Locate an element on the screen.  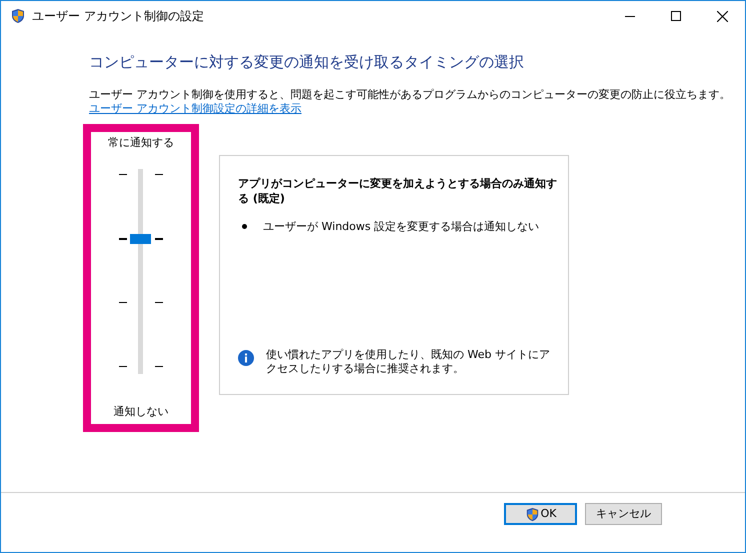
description: ユーザー アカウント制御を使用すると、問題を起こす可能性があるプログラムからのコンピューターの変更の防止に役立ちます。 is located at coordinates (410, 95).